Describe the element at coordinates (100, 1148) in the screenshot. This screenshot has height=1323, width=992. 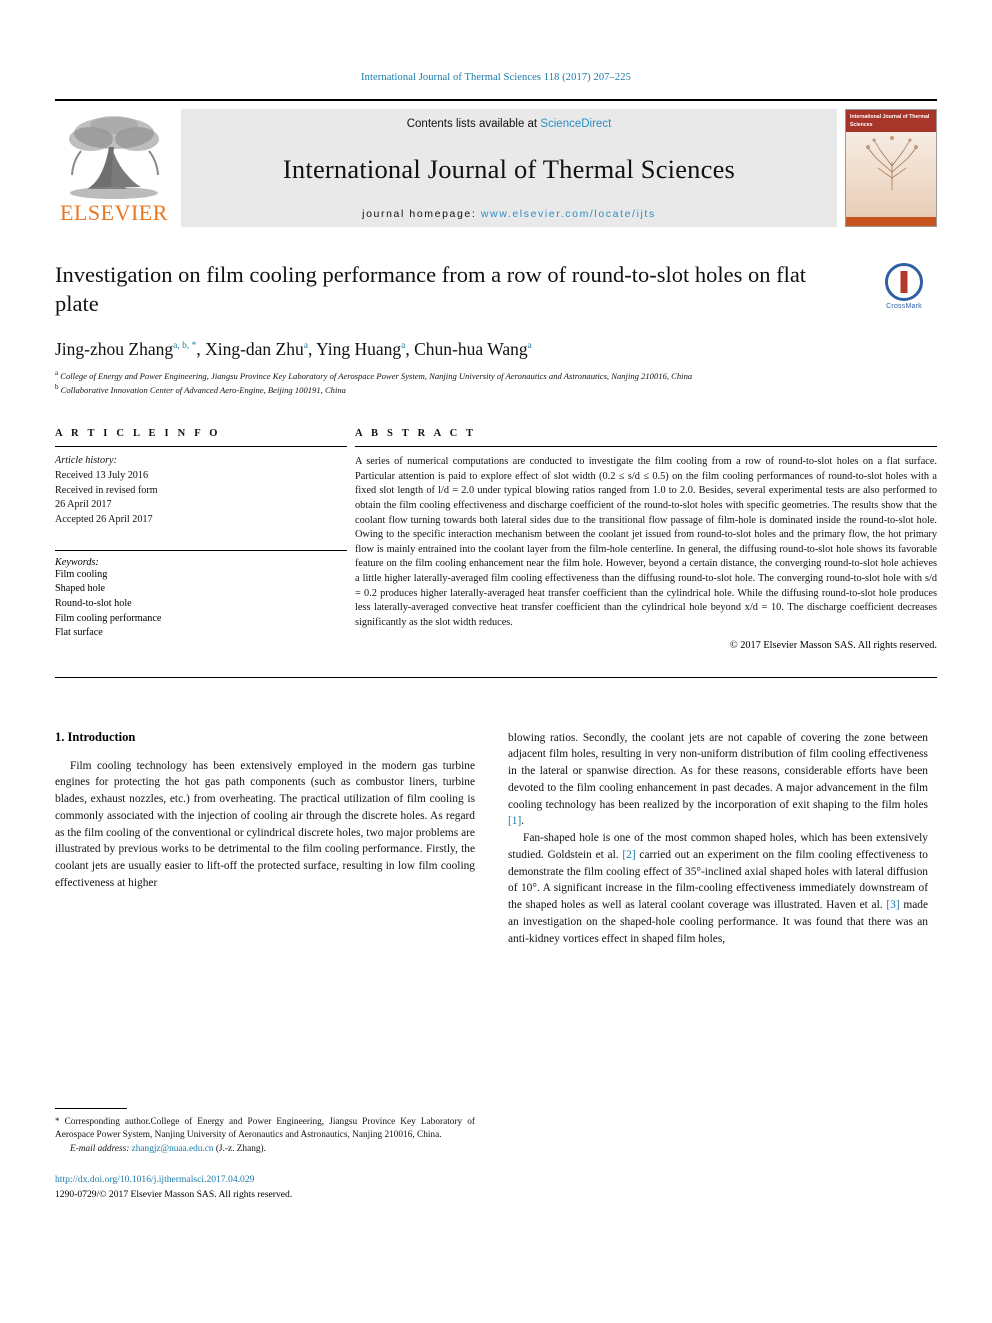
I see `email-label: E-mail address:` at that location.